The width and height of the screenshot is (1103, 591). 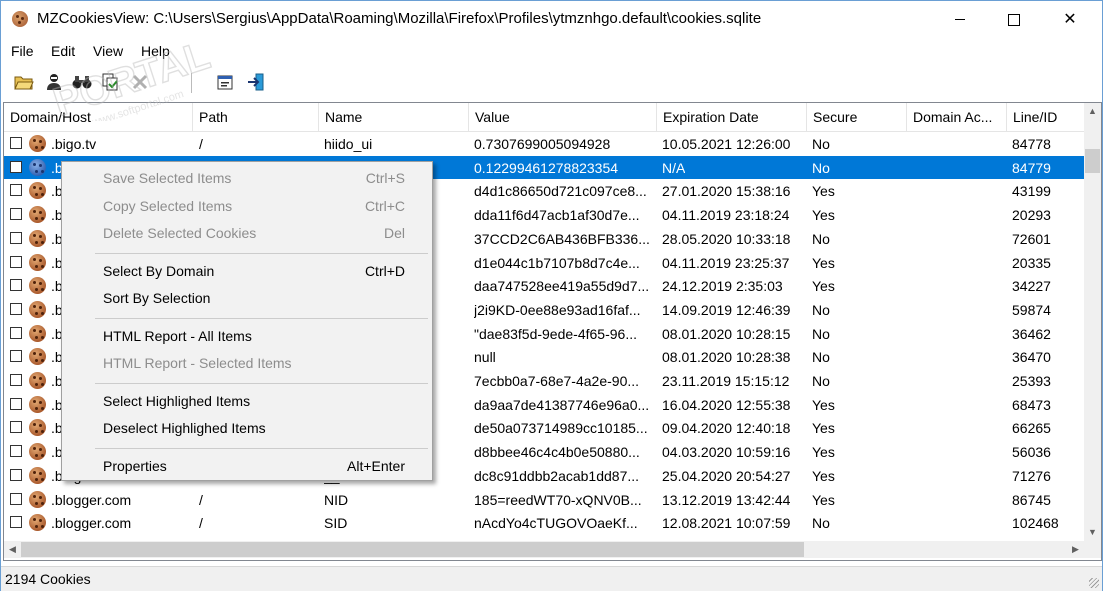 I want to click on column-expiration-date: Expiration Date, so click(x=732, y=117).